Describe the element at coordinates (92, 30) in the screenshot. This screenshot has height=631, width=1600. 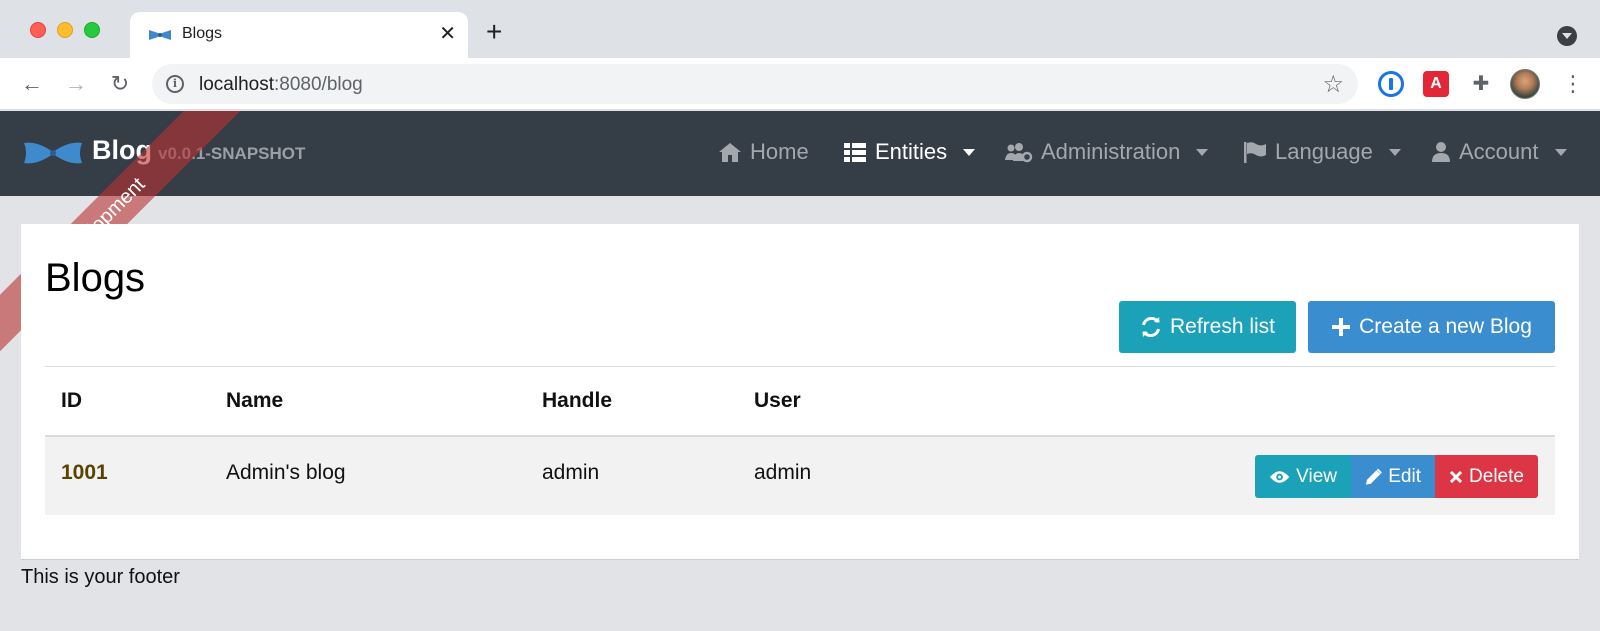
I see `window-zoom-button` at that location.